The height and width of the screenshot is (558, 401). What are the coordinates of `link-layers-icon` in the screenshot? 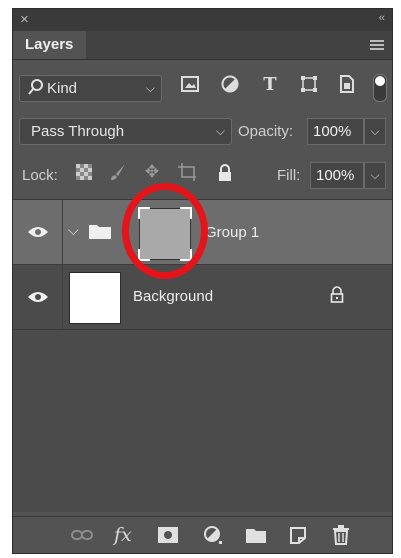 It's located at (82, 535).